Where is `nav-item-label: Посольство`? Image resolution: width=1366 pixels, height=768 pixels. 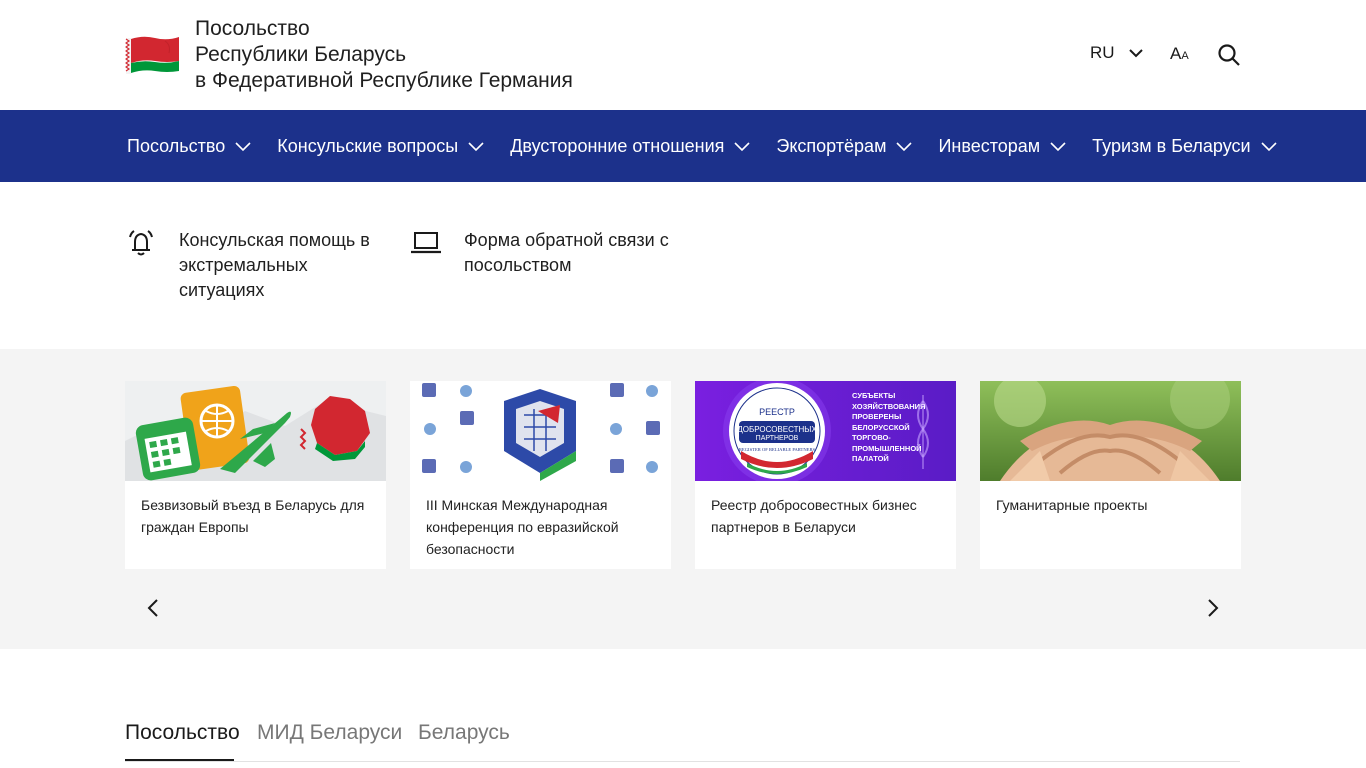
nav-item-label: Посольство is located at coordinates (176, 145).